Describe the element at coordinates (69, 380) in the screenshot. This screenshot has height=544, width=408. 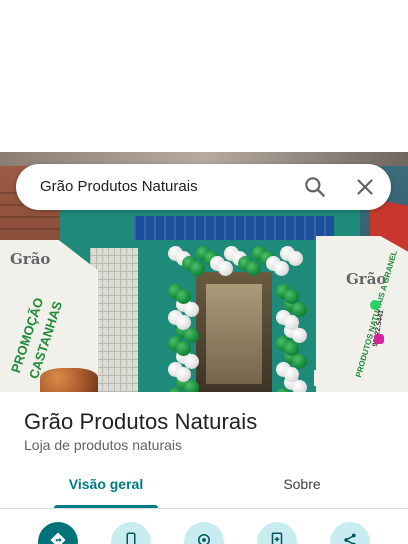
I see `cashew-display` at that location.